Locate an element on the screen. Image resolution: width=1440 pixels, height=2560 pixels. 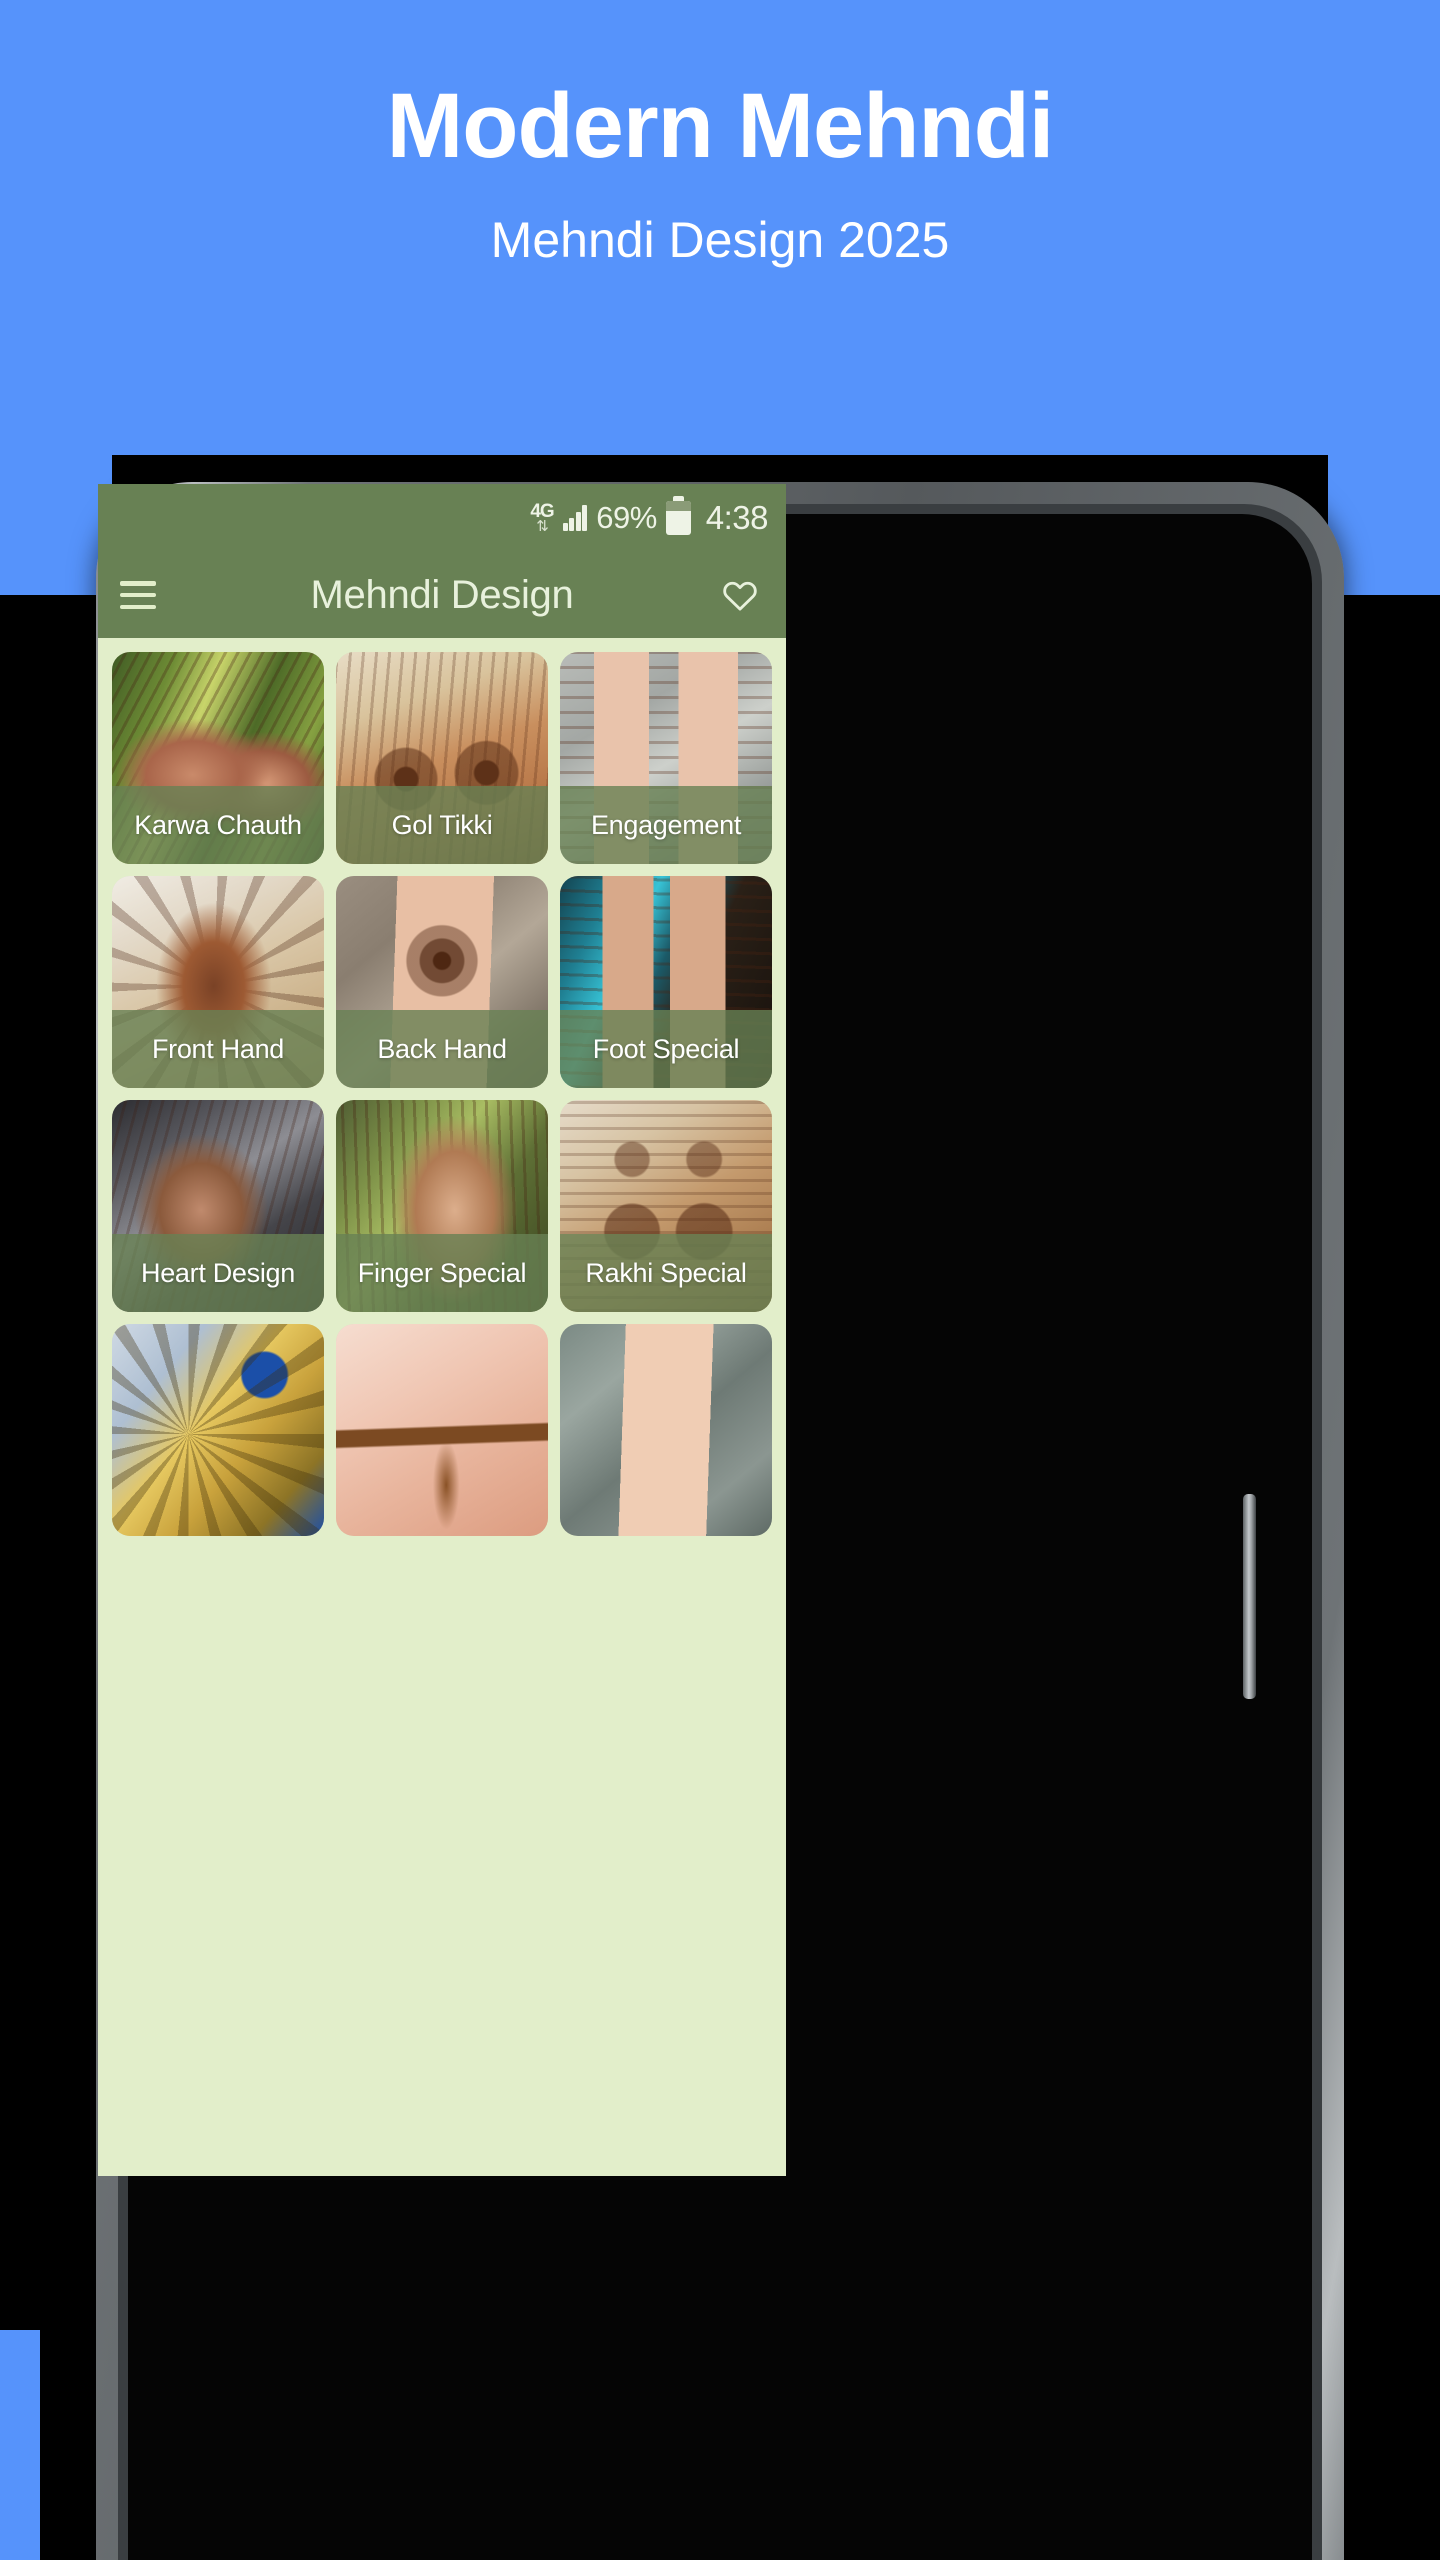
category-tile-label-overlay: Heart Design is located at coordinates (218, 1273).